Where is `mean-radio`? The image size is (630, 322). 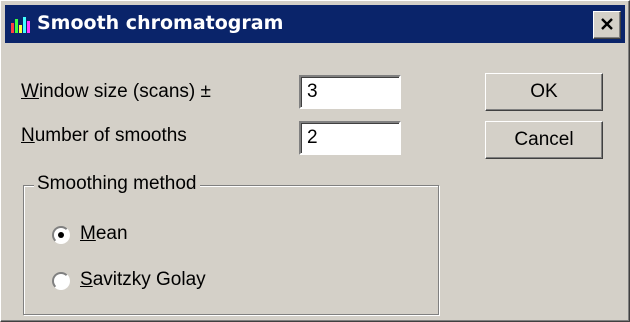 mean-radio is located at coordinates (61, 235).